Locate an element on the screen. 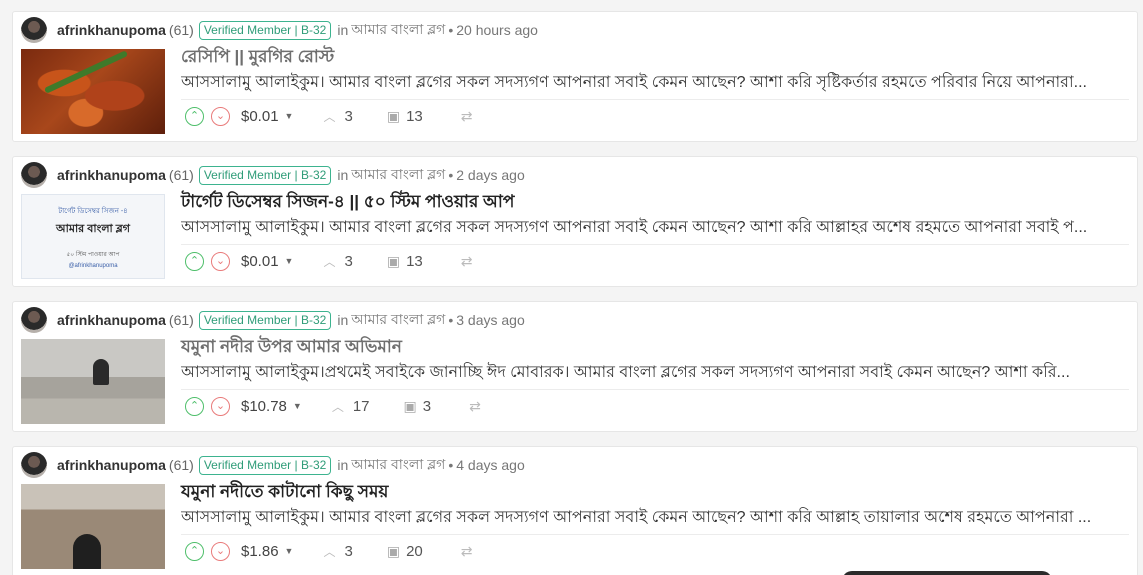  post-timestamp: 3 days ago is located at coordinates (490, 320).